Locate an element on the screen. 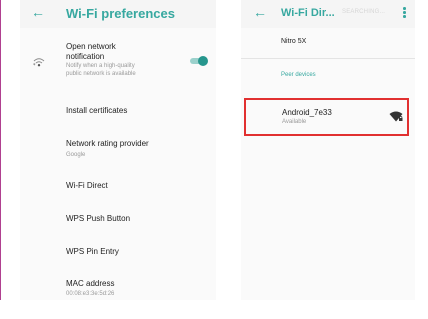 The image size is (428, 319). page-title: Wi-Fi preferences is located at coordinates (120, 13).